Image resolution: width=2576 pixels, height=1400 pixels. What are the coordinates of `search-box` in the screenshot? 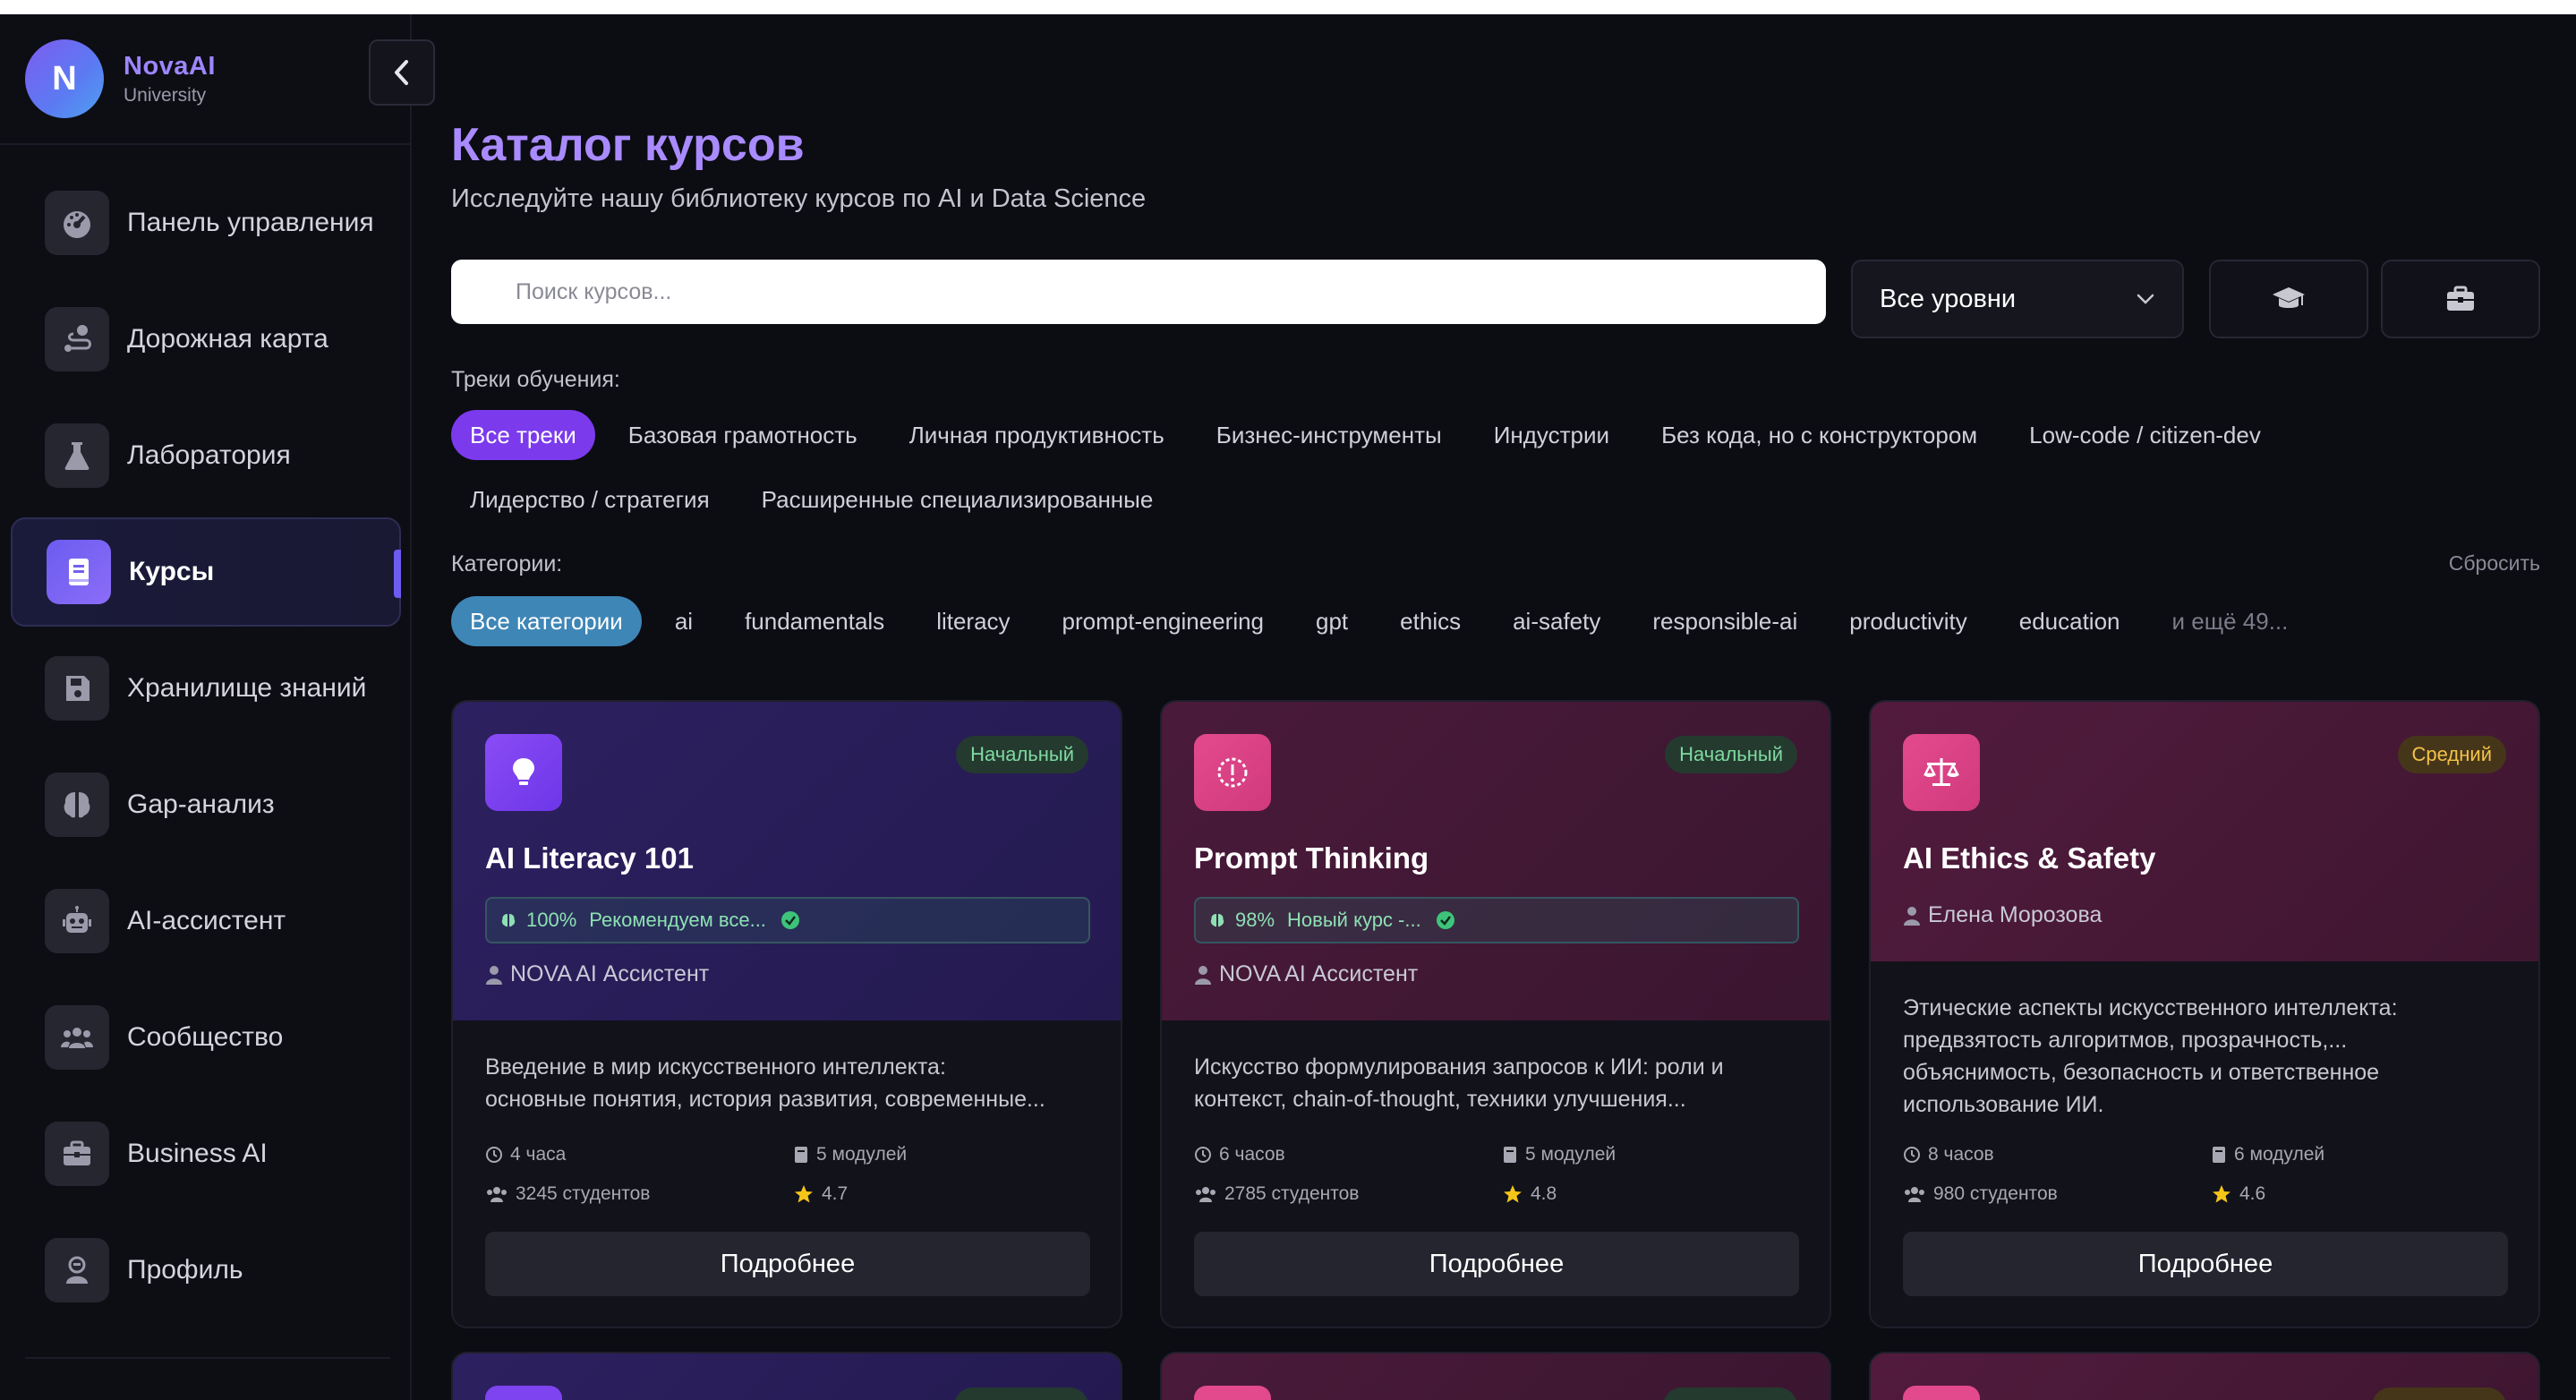 It's located at (1138, 292).